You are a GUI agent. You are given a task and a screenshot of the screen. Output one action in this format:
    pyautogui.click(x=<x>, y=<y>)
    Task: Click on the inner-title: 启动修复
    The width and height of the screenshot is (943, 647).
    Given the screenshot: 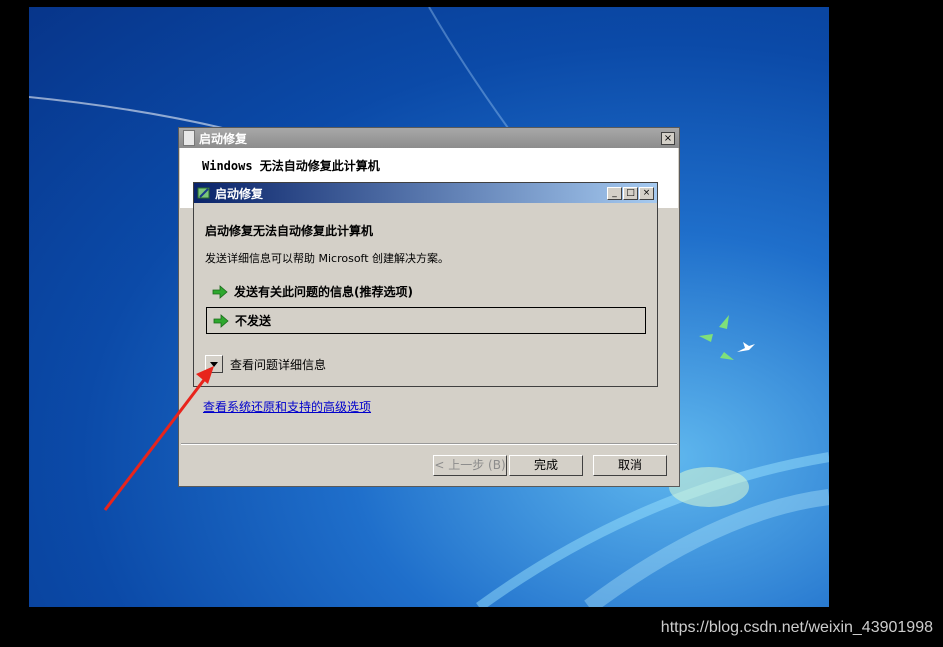 What is the action you would take?
    pyautogui.click(x=239, y=193)
    